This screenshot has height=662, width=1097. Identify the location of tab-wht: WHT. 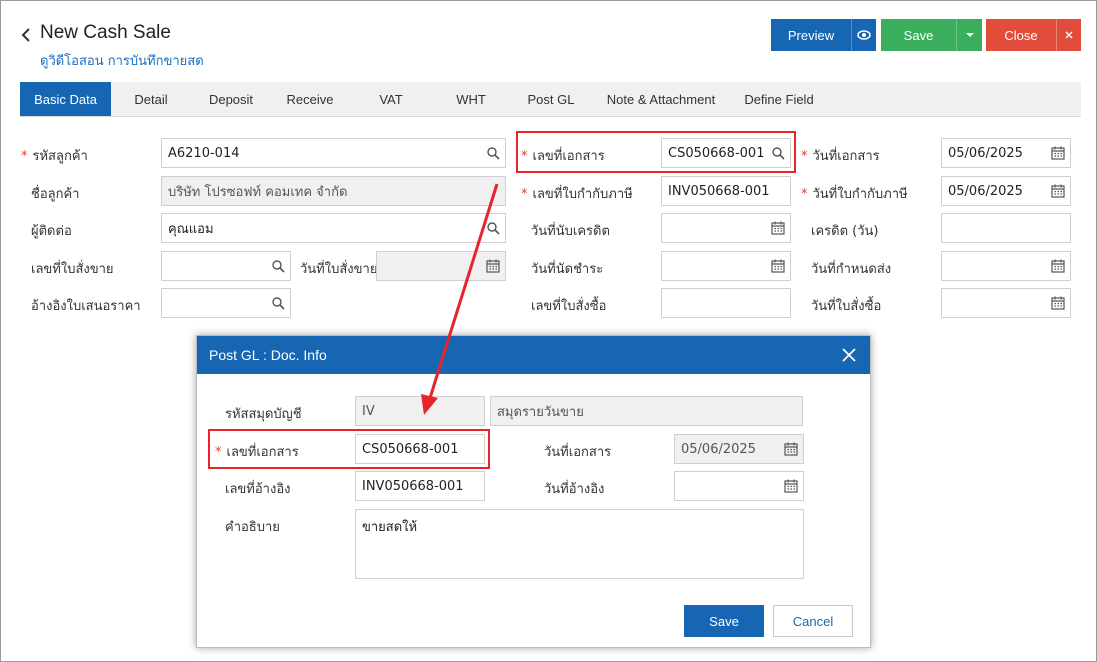
(471, 99).